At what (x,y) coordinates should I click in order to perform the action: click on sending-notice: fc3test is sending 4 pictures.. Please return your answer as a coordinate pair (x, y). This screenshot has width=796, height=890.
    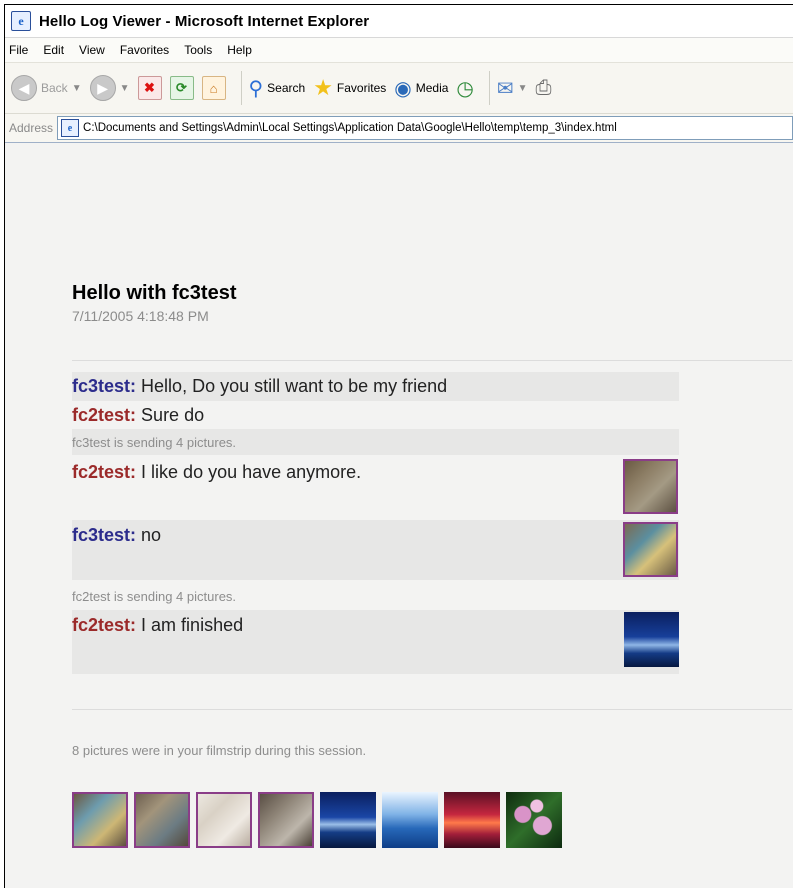
    Looking at the image, I should click on (154, 442).